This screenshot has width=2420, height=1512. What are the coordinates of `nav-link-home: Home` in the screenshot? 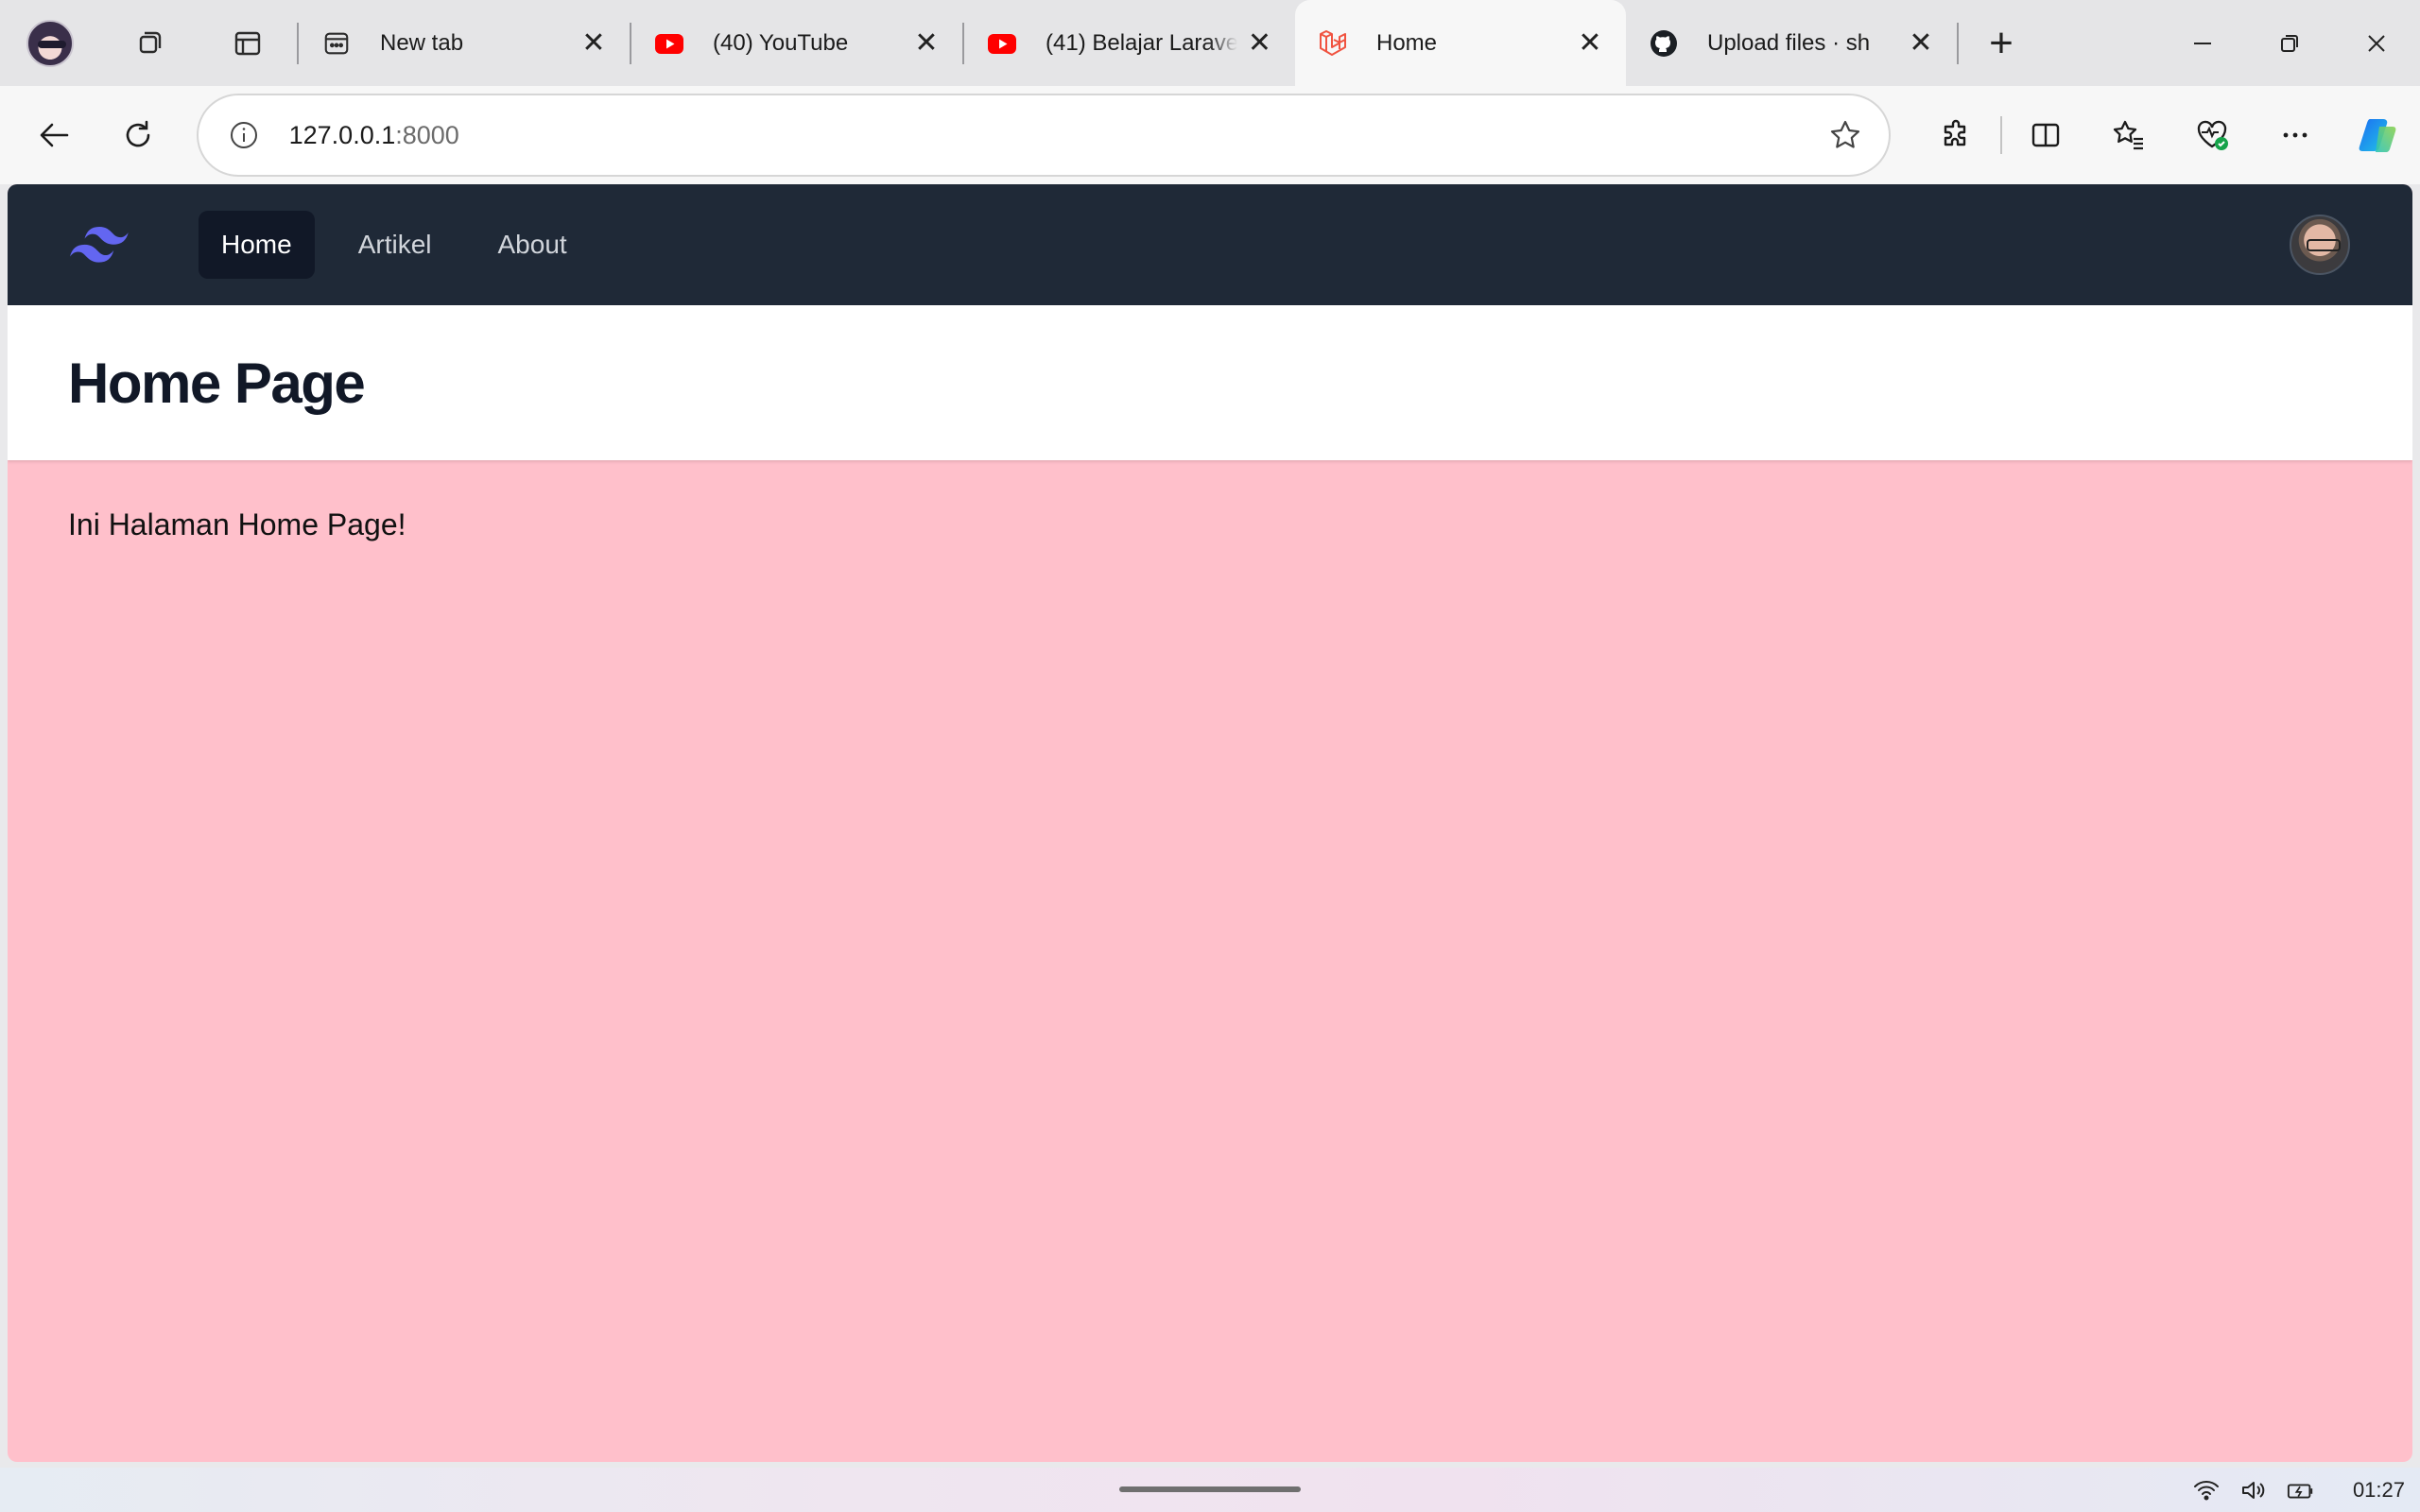 It's located at (257, 245).